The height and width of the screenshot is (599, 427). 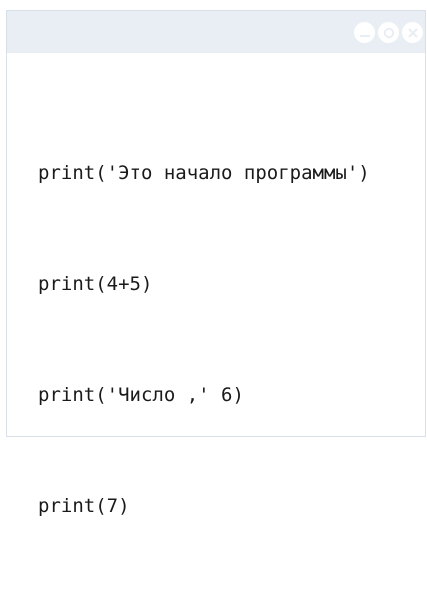 I want to click on minimize-icon, so click(x=365, y=33).